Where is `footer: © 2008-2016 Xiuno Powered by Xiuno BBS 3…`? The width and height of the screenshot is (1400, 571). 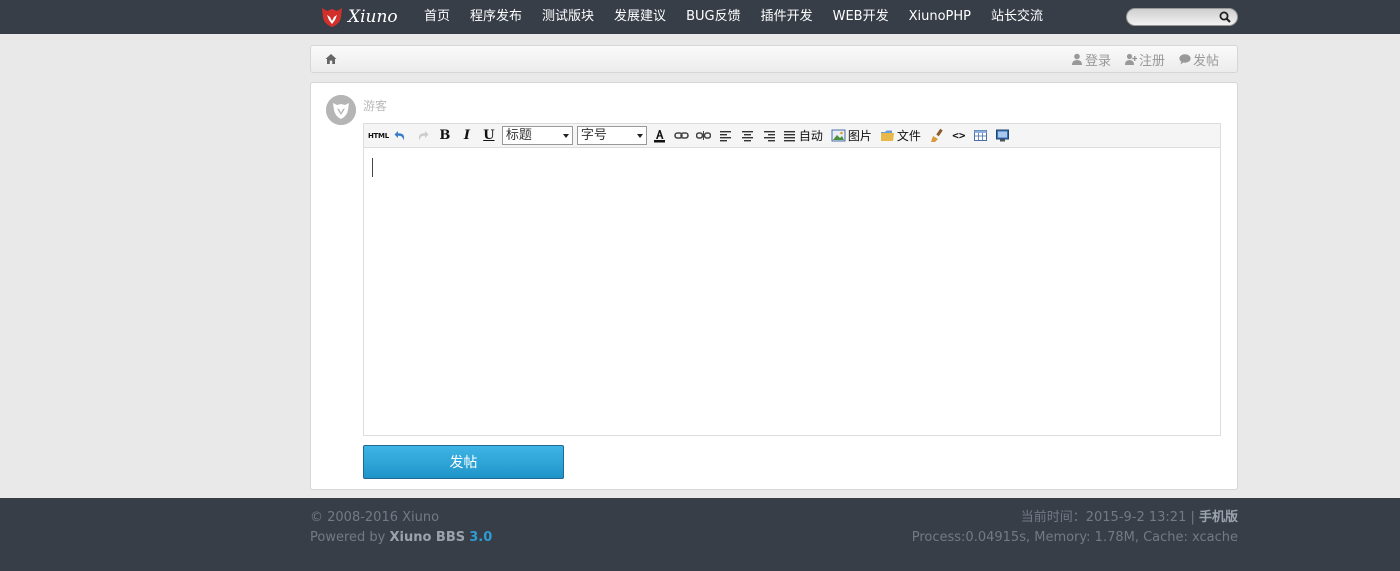
footer: © 2008-2016 Xiuno Powered by Xiuno BBS 3… is located at coordinates (700, 534).